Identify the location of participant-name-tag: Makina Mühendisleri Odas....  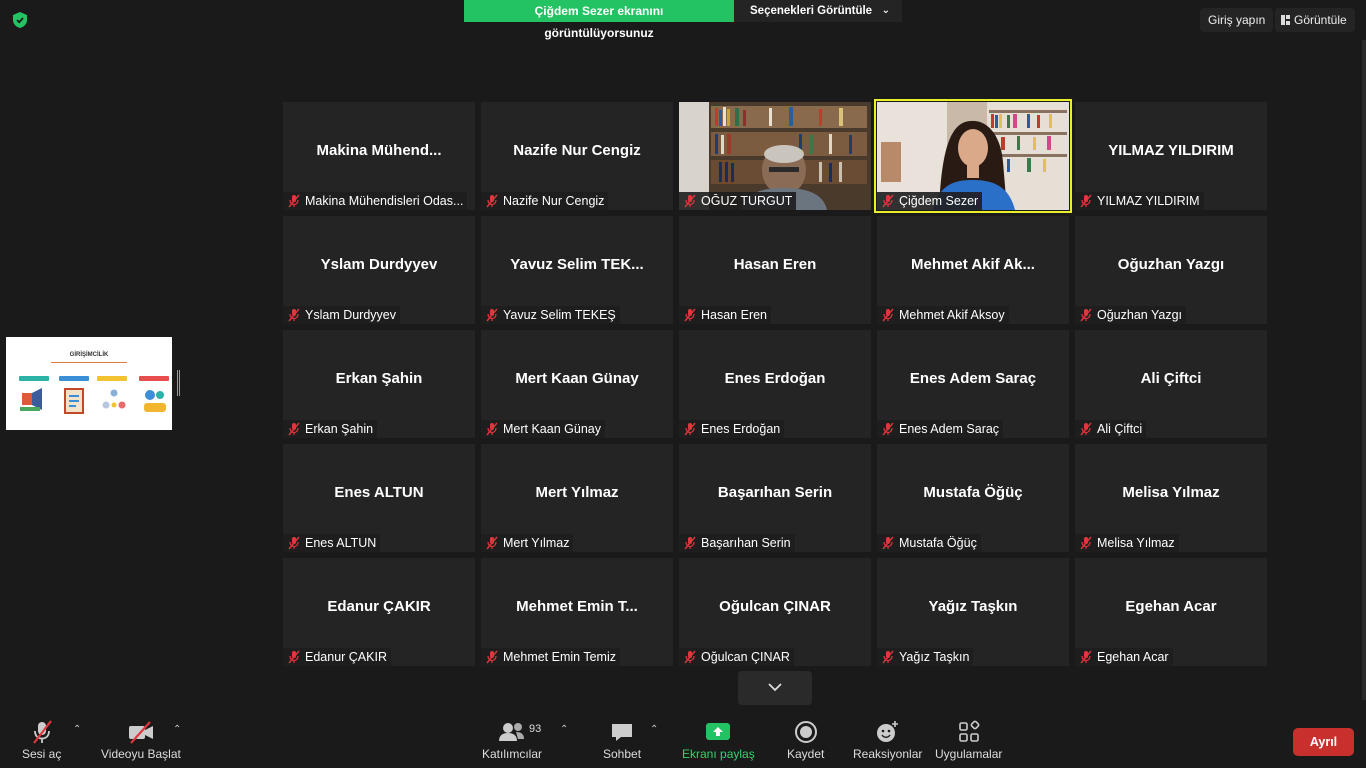
(375, 201).